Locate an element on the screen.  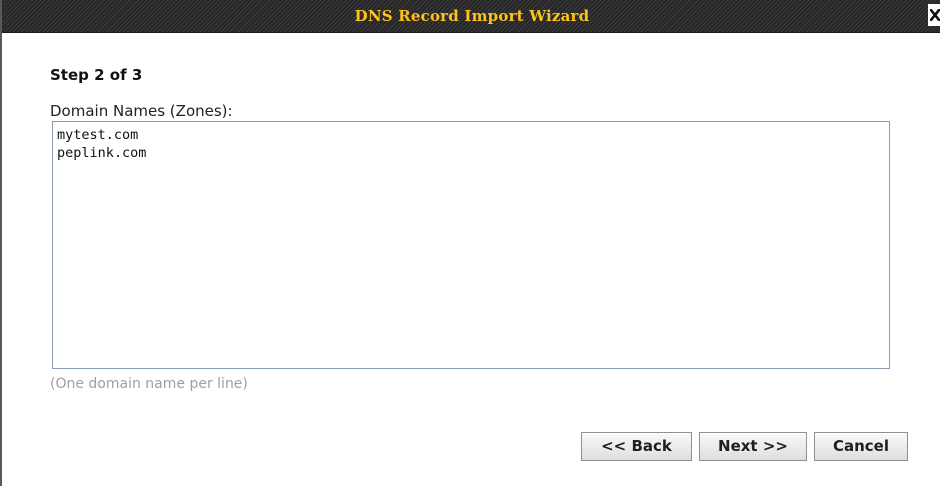
zones-label: Domain Names (Zones): is located at coordinates (141, 111).